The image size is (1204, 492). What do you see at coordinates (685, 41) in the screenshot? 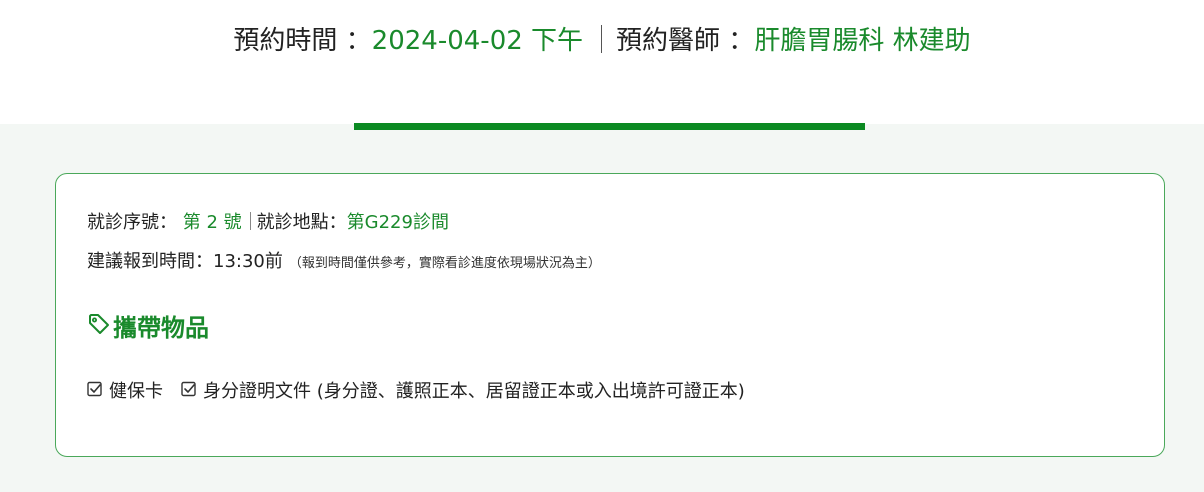
I see `appointment-doctor-label: 預約醫師 ：` at bounding box center [685, 41].